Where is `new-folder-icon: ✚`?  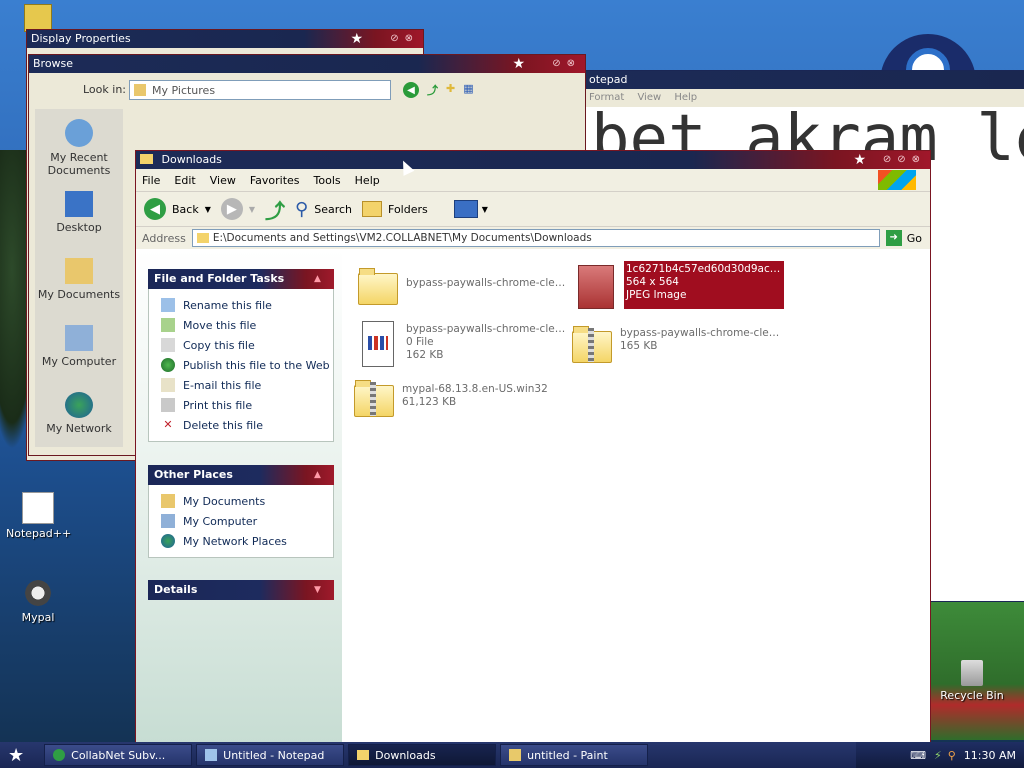 new-folder-icon: ✚ is located at coordinates (450, 90).